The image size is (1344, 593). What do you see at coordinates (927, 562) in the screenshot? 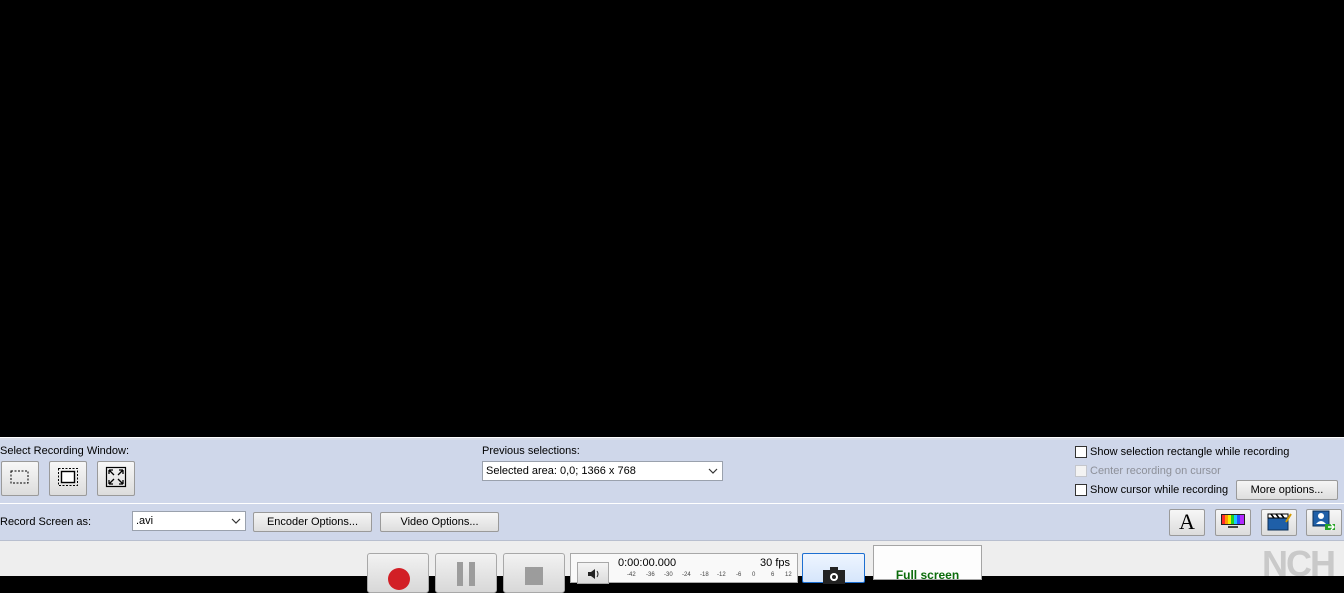
I see `mode-indicator: Full screen` at bounding box center [927, 562].